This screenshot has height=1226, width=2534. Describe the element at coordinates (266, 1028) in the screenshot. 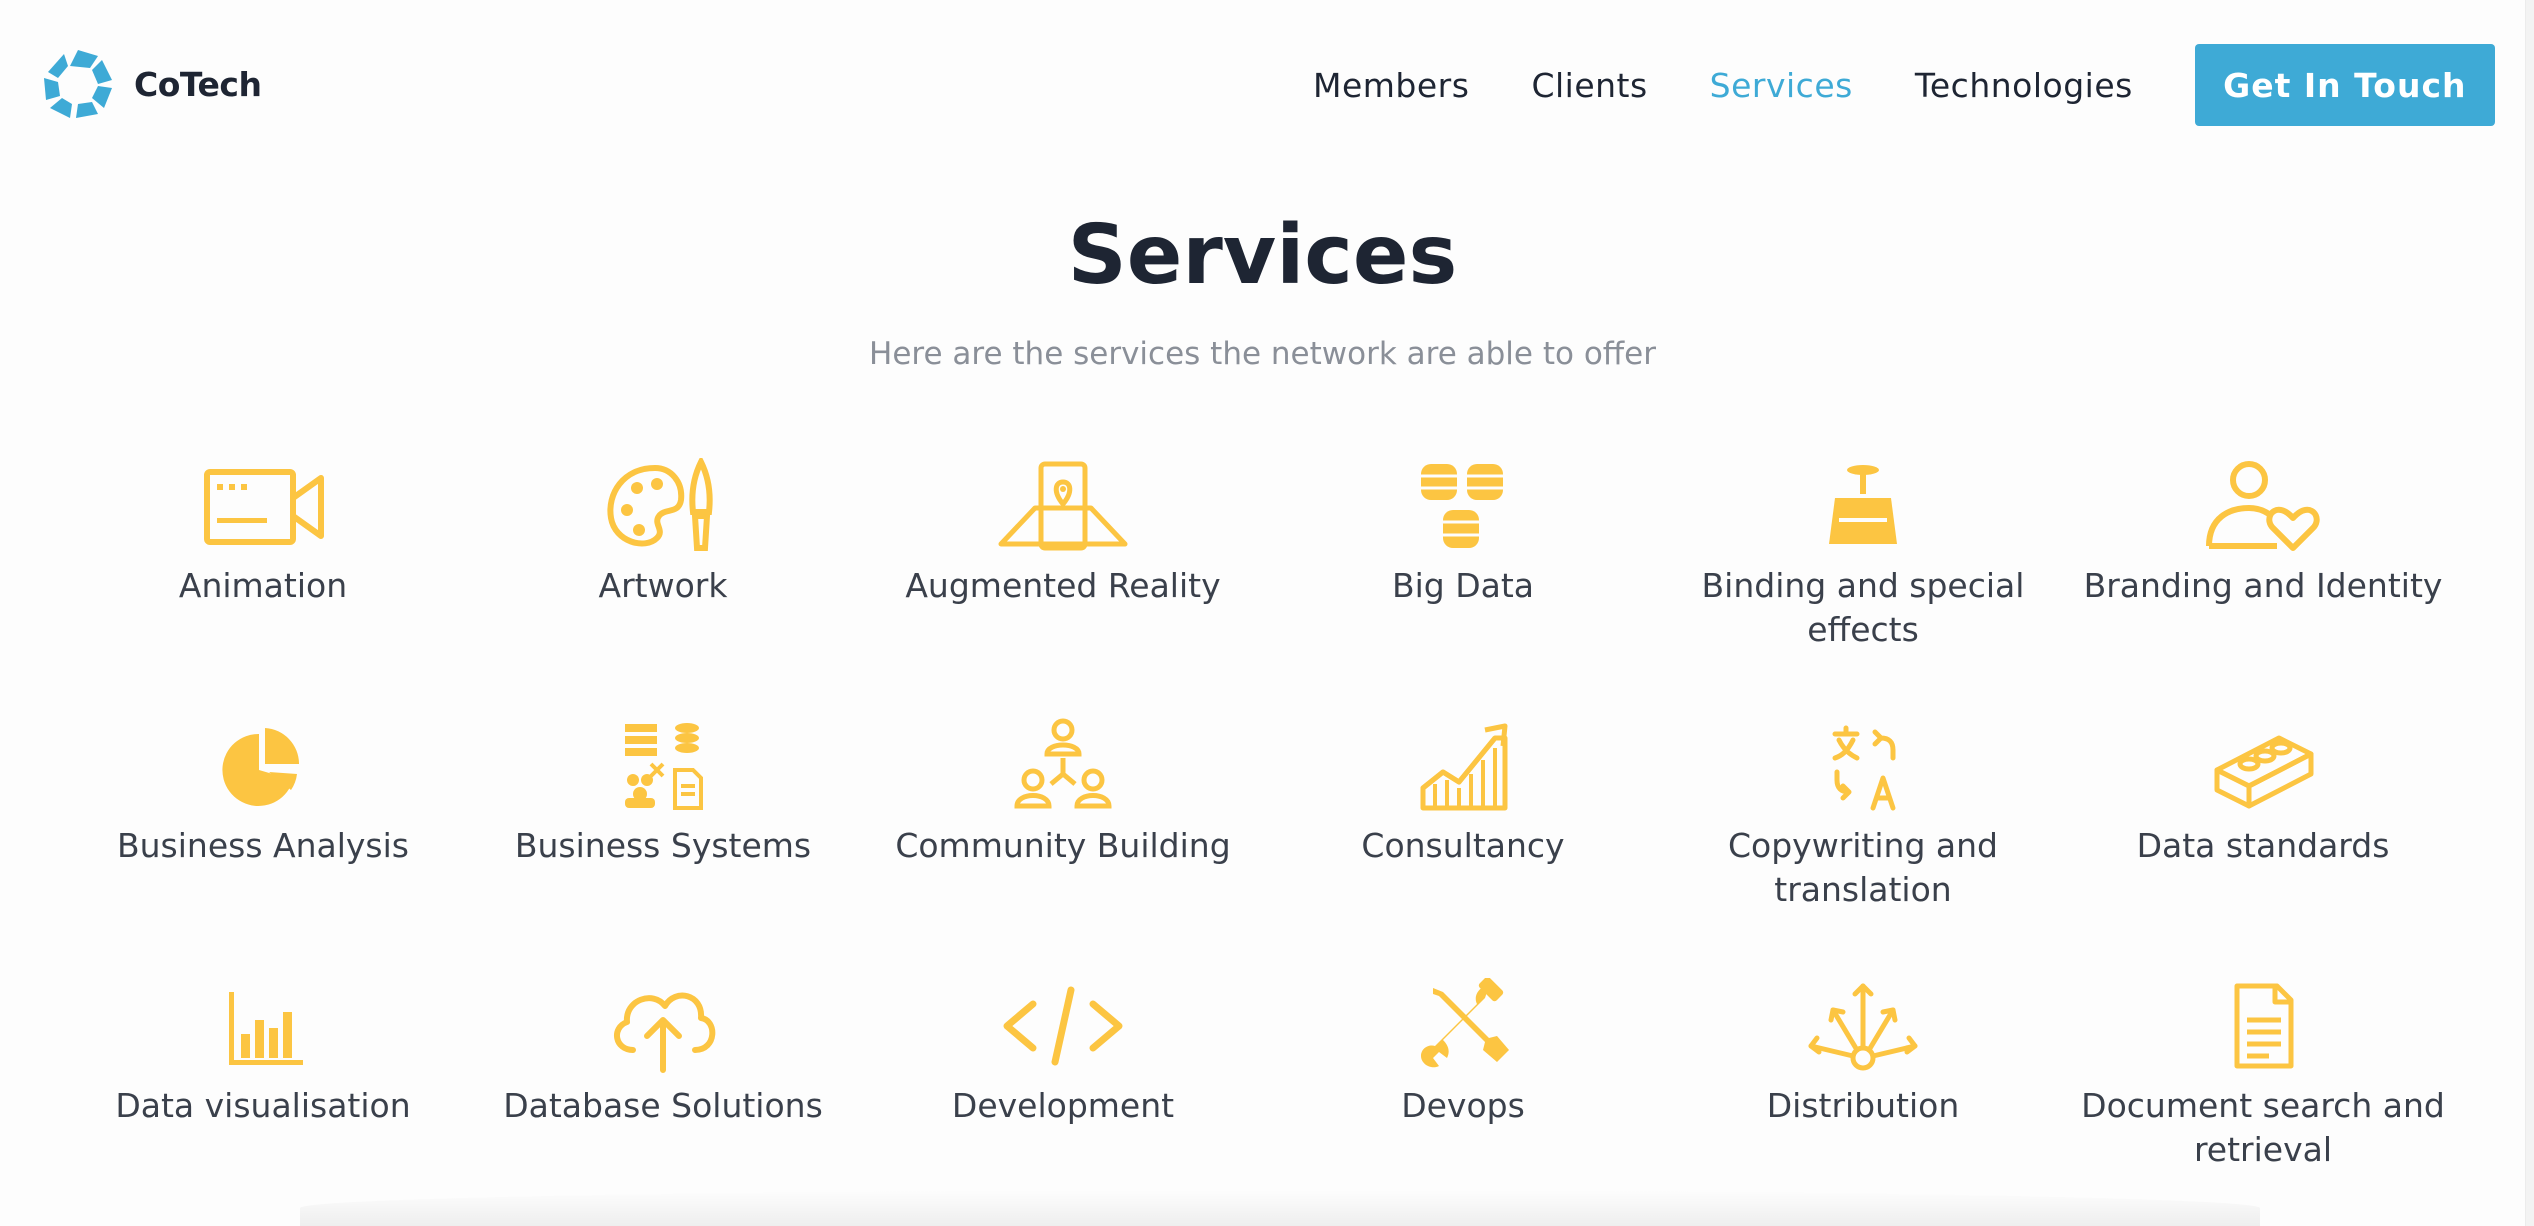

I see `bar-chart-icon` at that location.